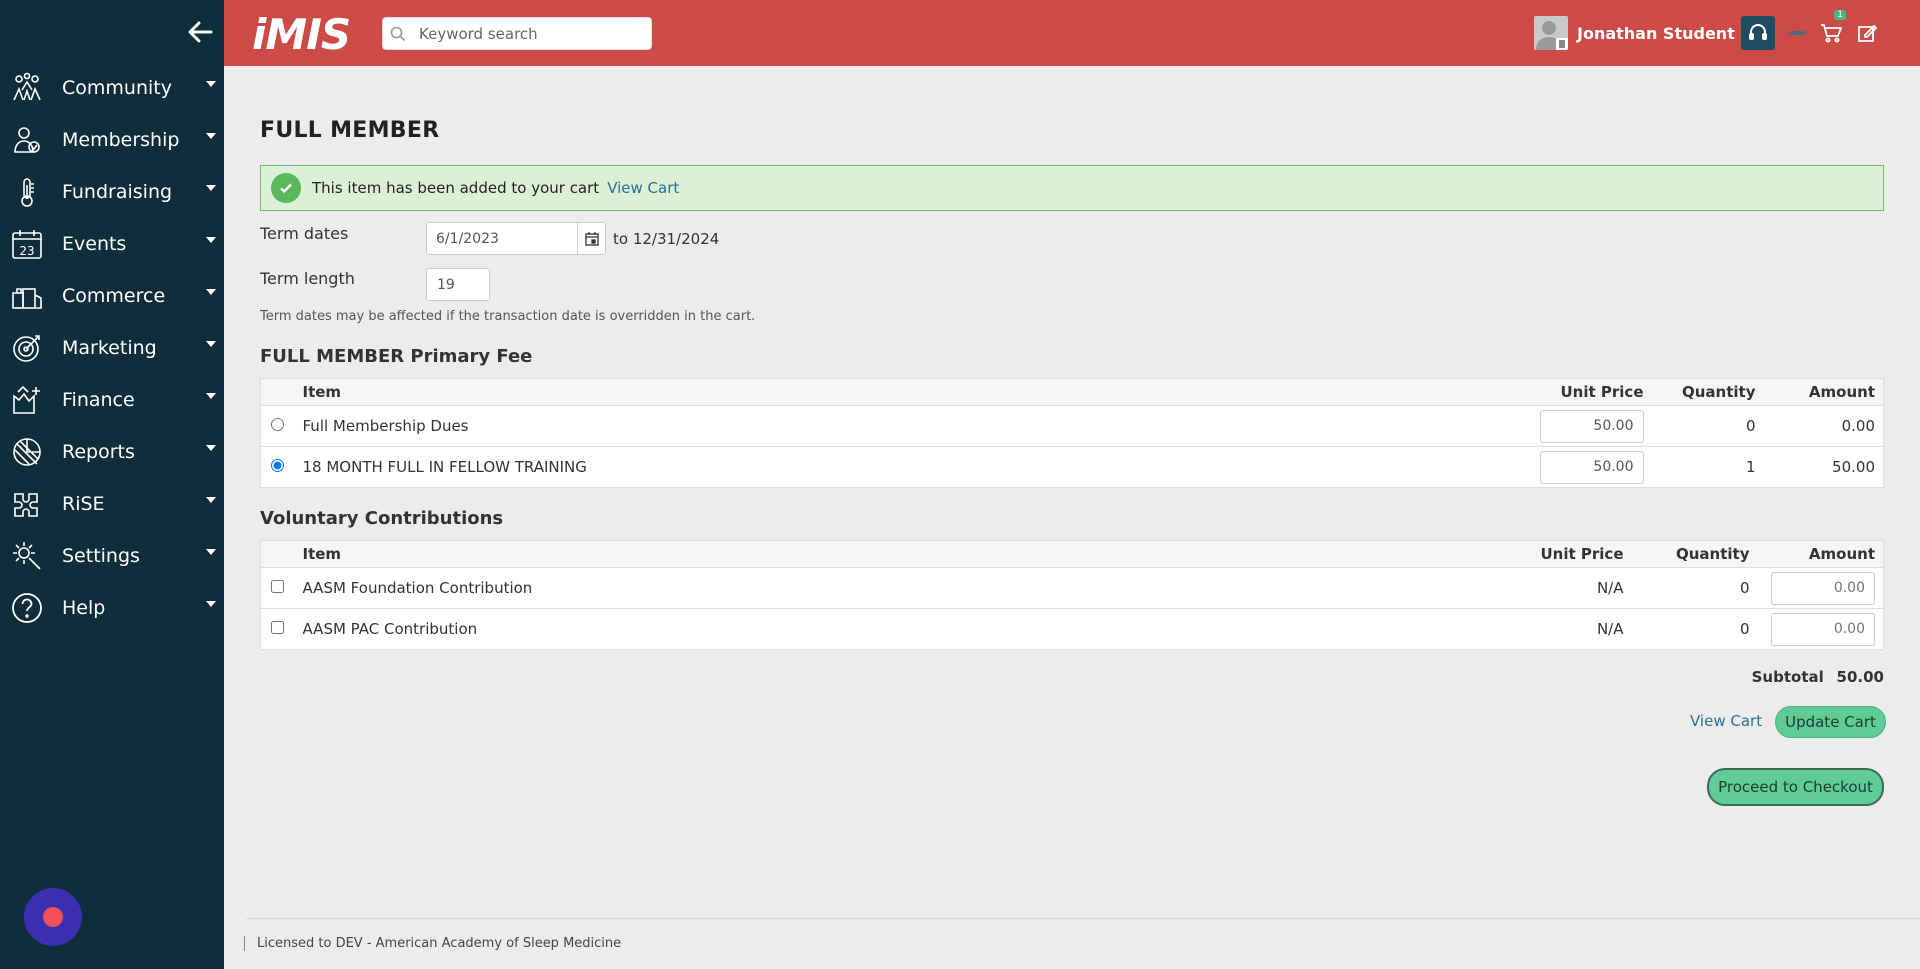  What do you see at coordinates (117, 192) in the screenshot?
I see `sidebar-item-label: Fundraising` at bounding box center [117, 192].